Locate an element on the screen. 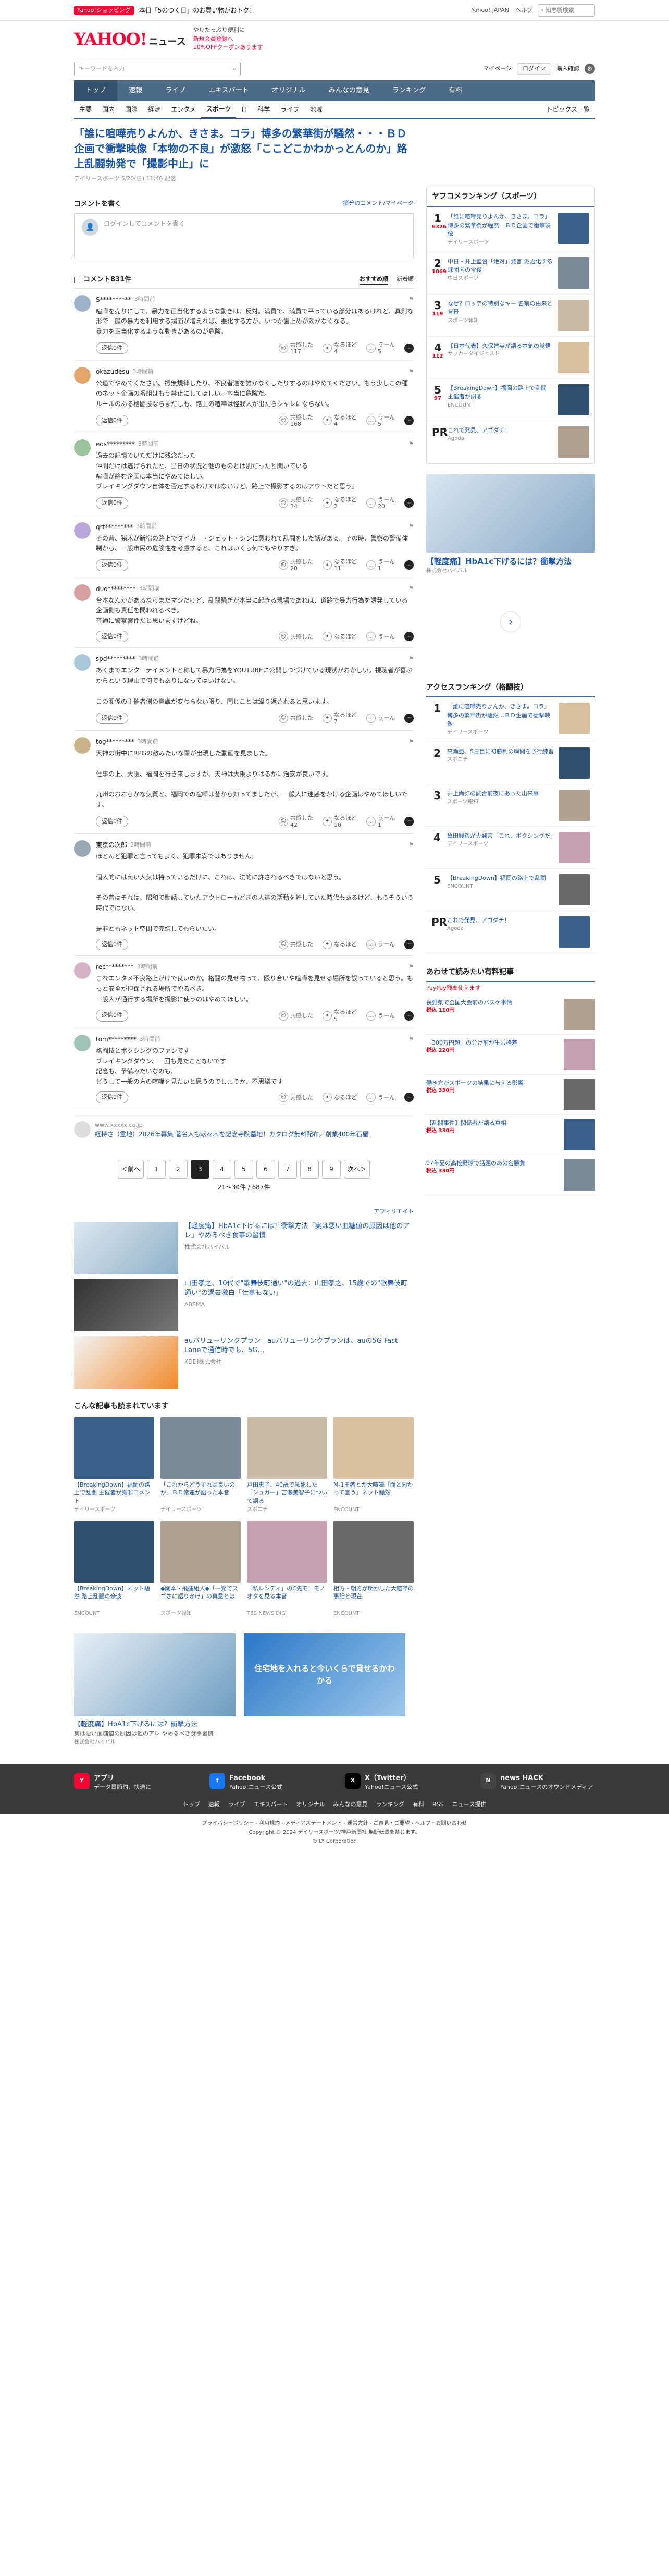  shopping-badge: Yahoo!ショッピング is located at coordinates (104, 10).